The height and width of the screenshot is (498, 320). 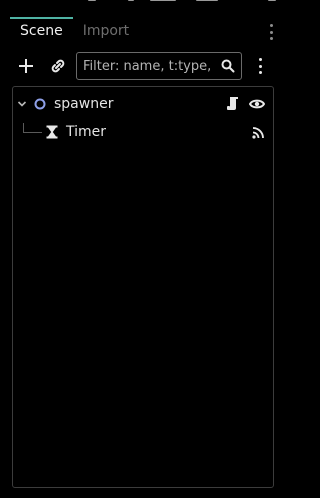 What do you see at coordinates (147, 66) in the screenshot?
I see `filter-input` at bounding box center [147, 66].